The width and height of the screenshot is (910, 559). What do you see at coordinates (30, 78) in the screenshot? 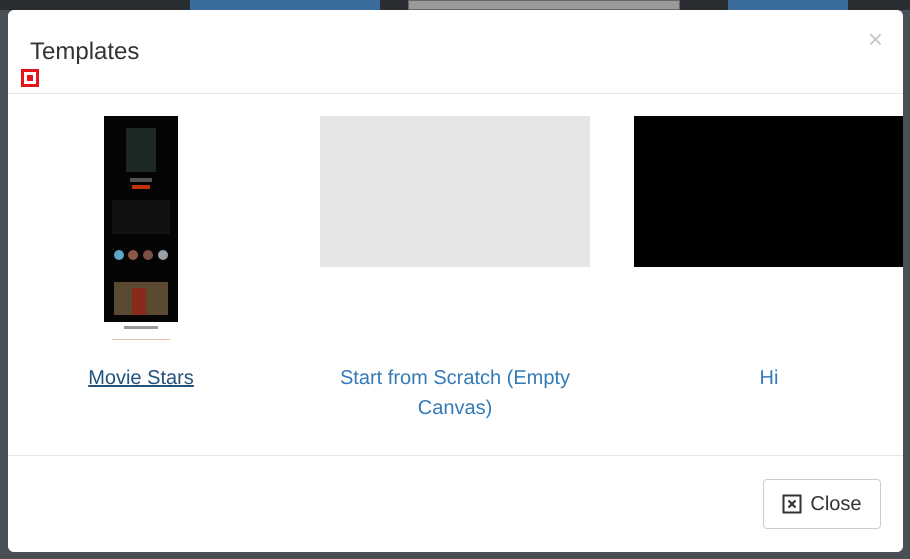
I see `marker-icon` at bounding box center [30, 78].